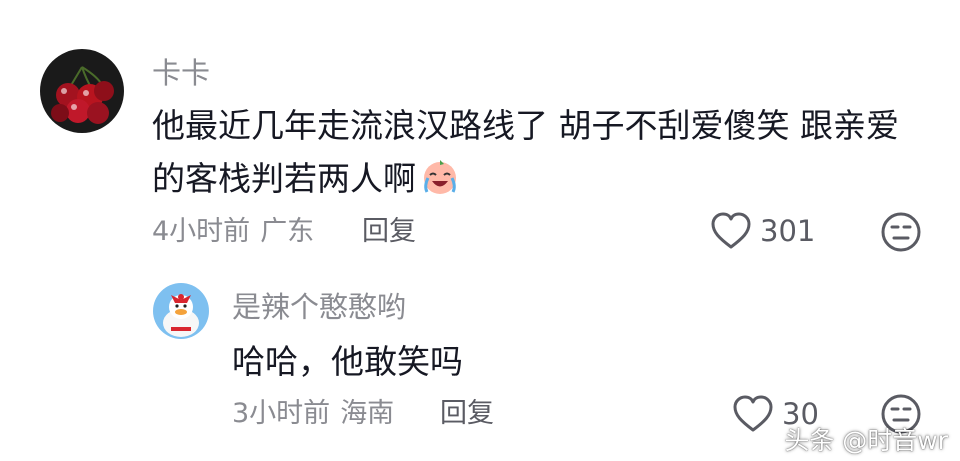 Image resolution: width=960 pixels, height=461 pixels. I want to click on reply-avatar, so click(181, 311).